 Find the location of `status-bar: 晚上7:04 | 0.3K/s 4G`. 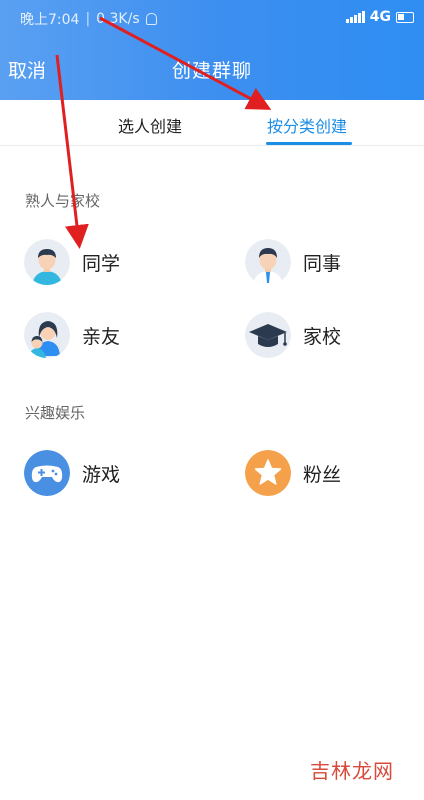

status-bar: 晚上7:04 | 0.3K/s 4G is located at coordinates (212, 18).